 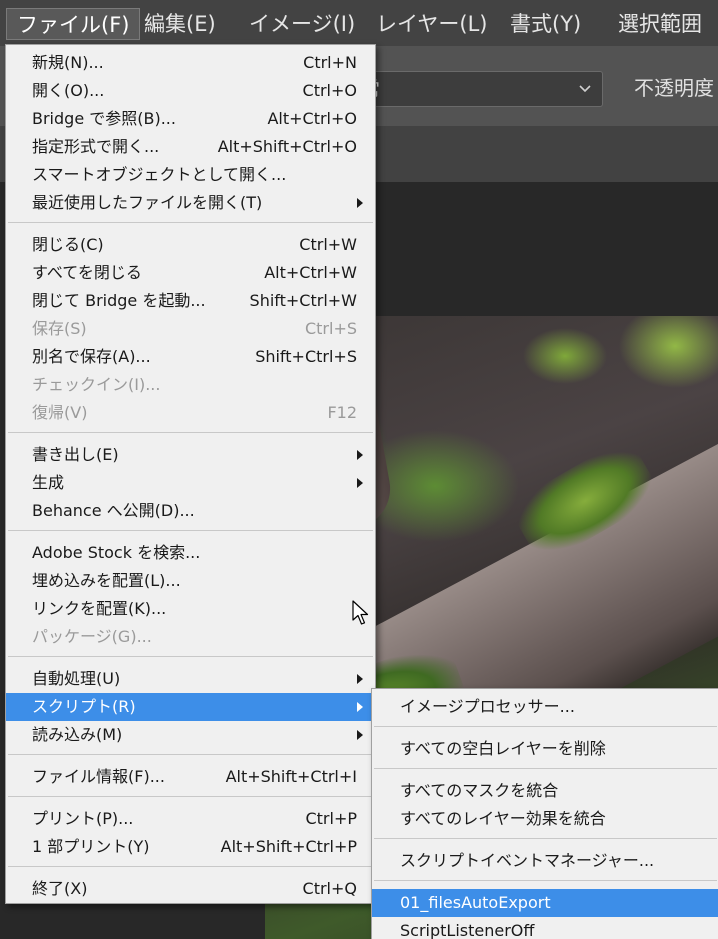 What do you see at coordinates (190, 147) in the screenshot?
I see `menu-item-open-as: 指定形式で開く... Alt+Shift+Ctrl+O` at bounding box center [190, 147].